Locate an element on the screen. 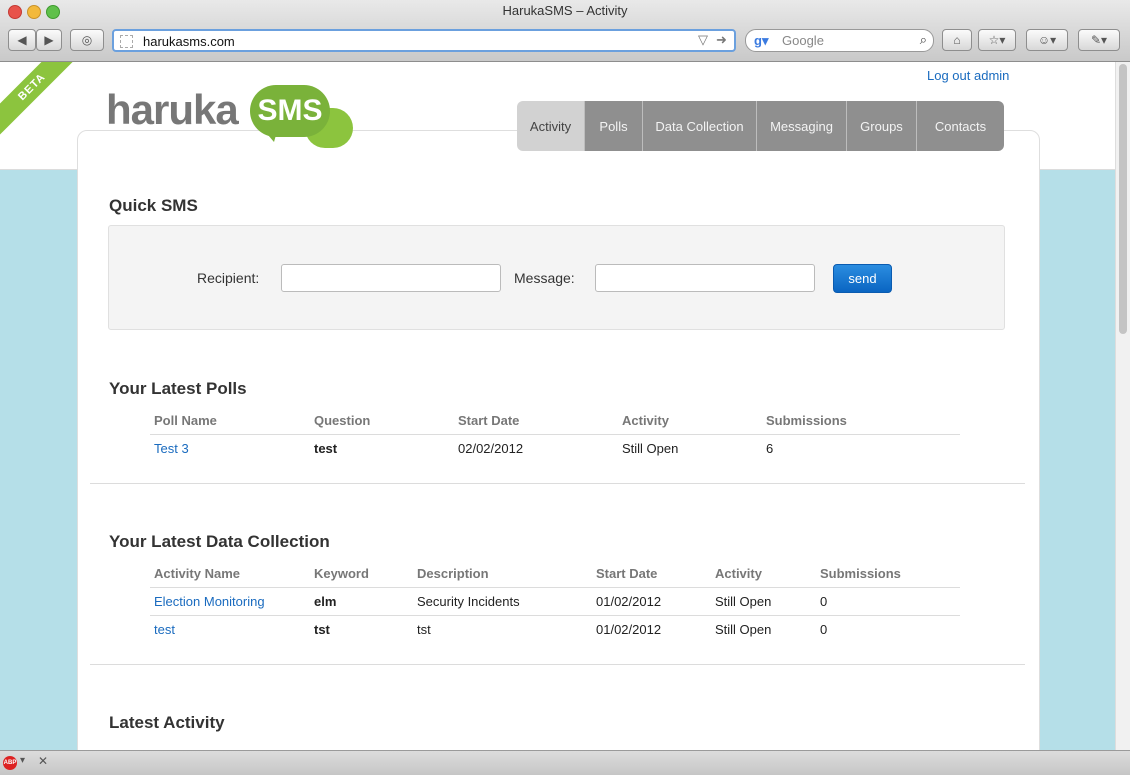  back-button: ◀ is located at coordinates (22, 40).